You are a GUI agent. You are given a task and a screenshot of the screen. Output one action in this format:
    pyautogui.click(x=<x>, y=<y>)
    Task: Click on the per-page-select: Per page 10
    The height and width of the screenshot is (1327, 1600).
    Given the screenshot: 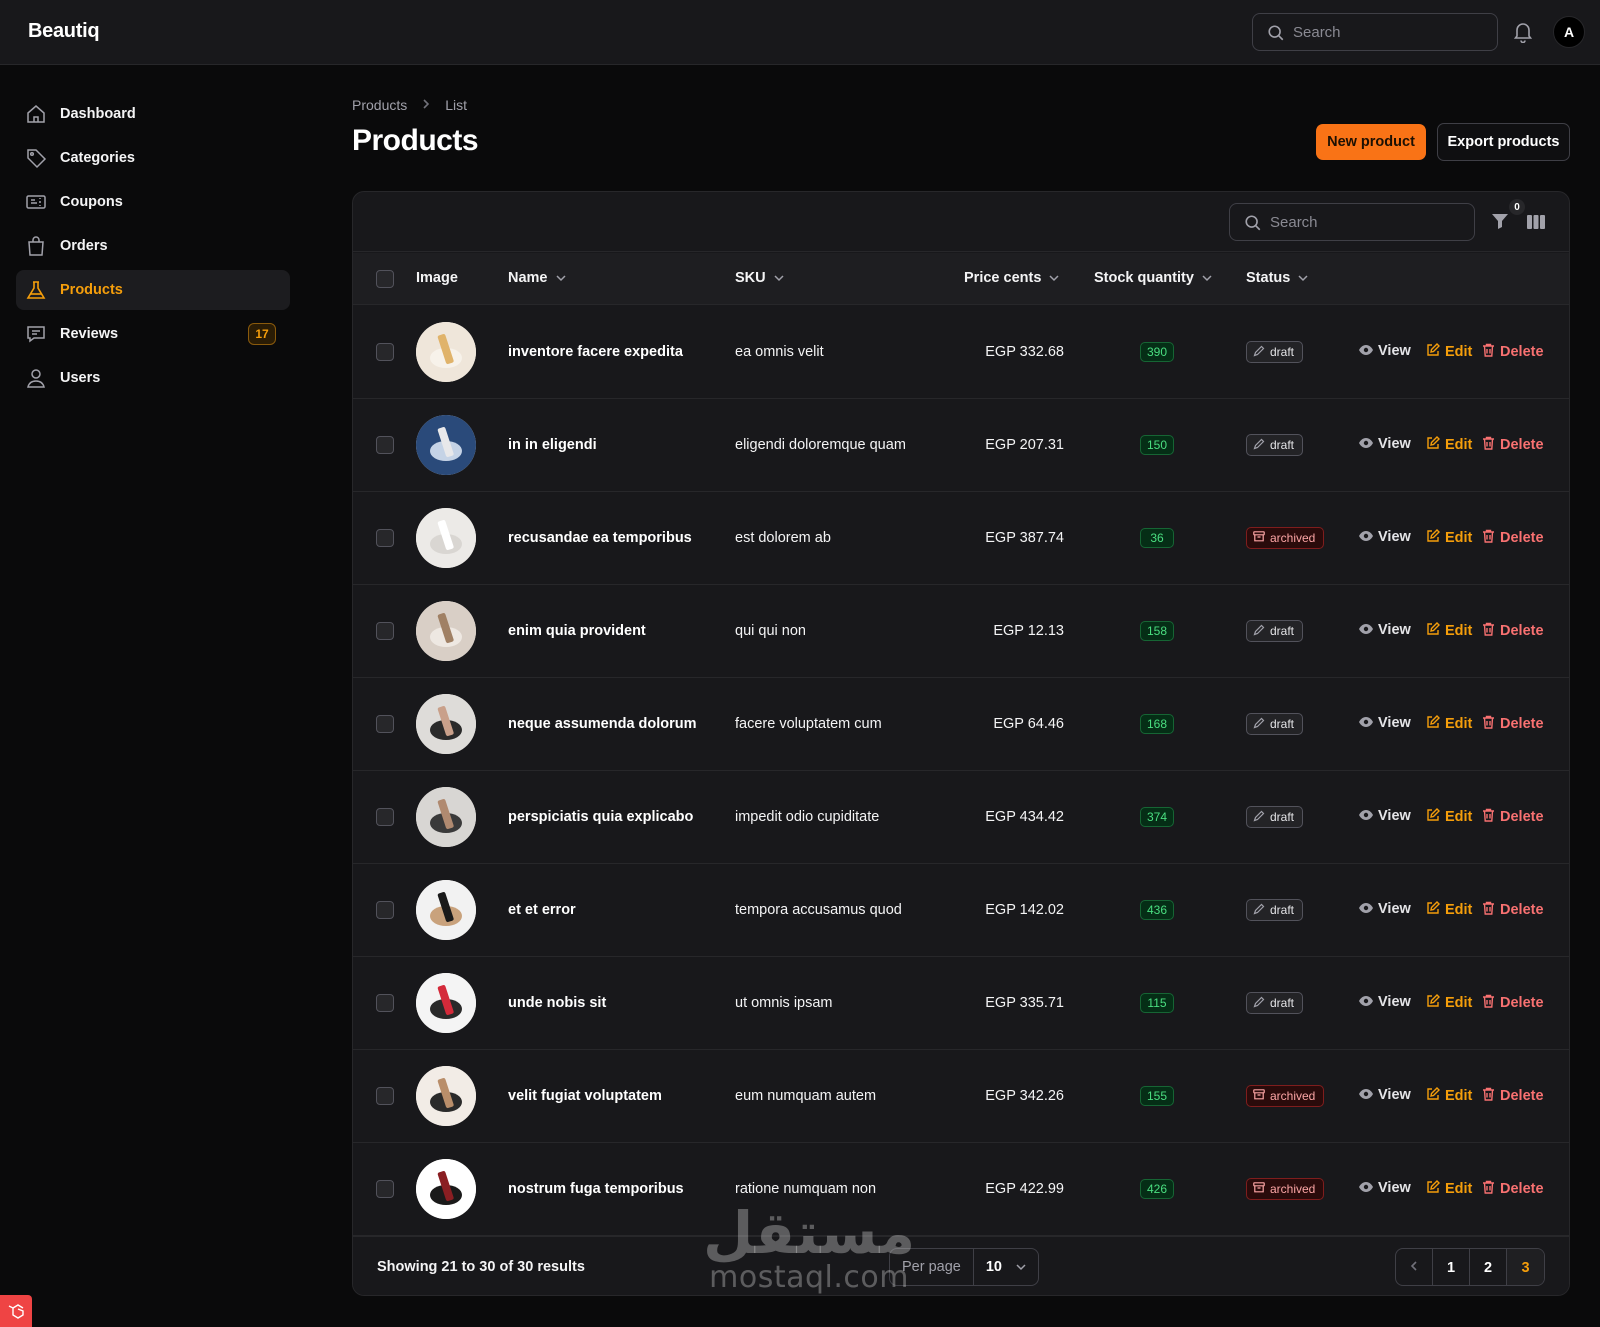 What is the action you would take?
    pyautogui.click(x=964, y=1267)
    